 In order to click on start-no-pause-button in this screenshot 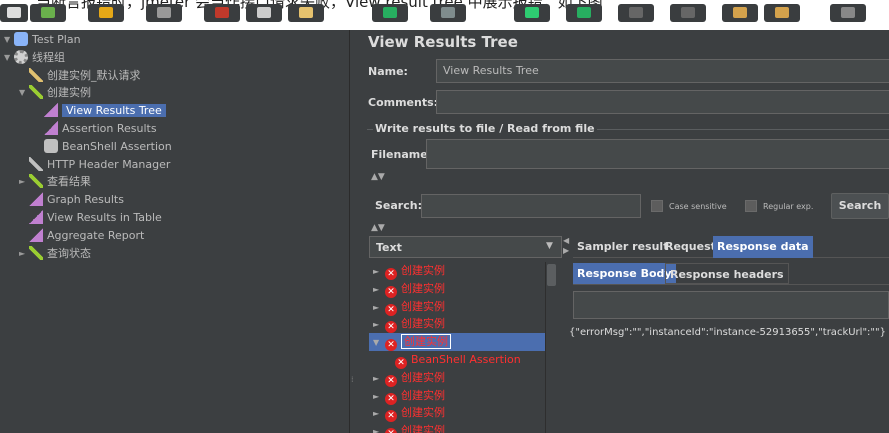, I will do `click(584, 13)`.